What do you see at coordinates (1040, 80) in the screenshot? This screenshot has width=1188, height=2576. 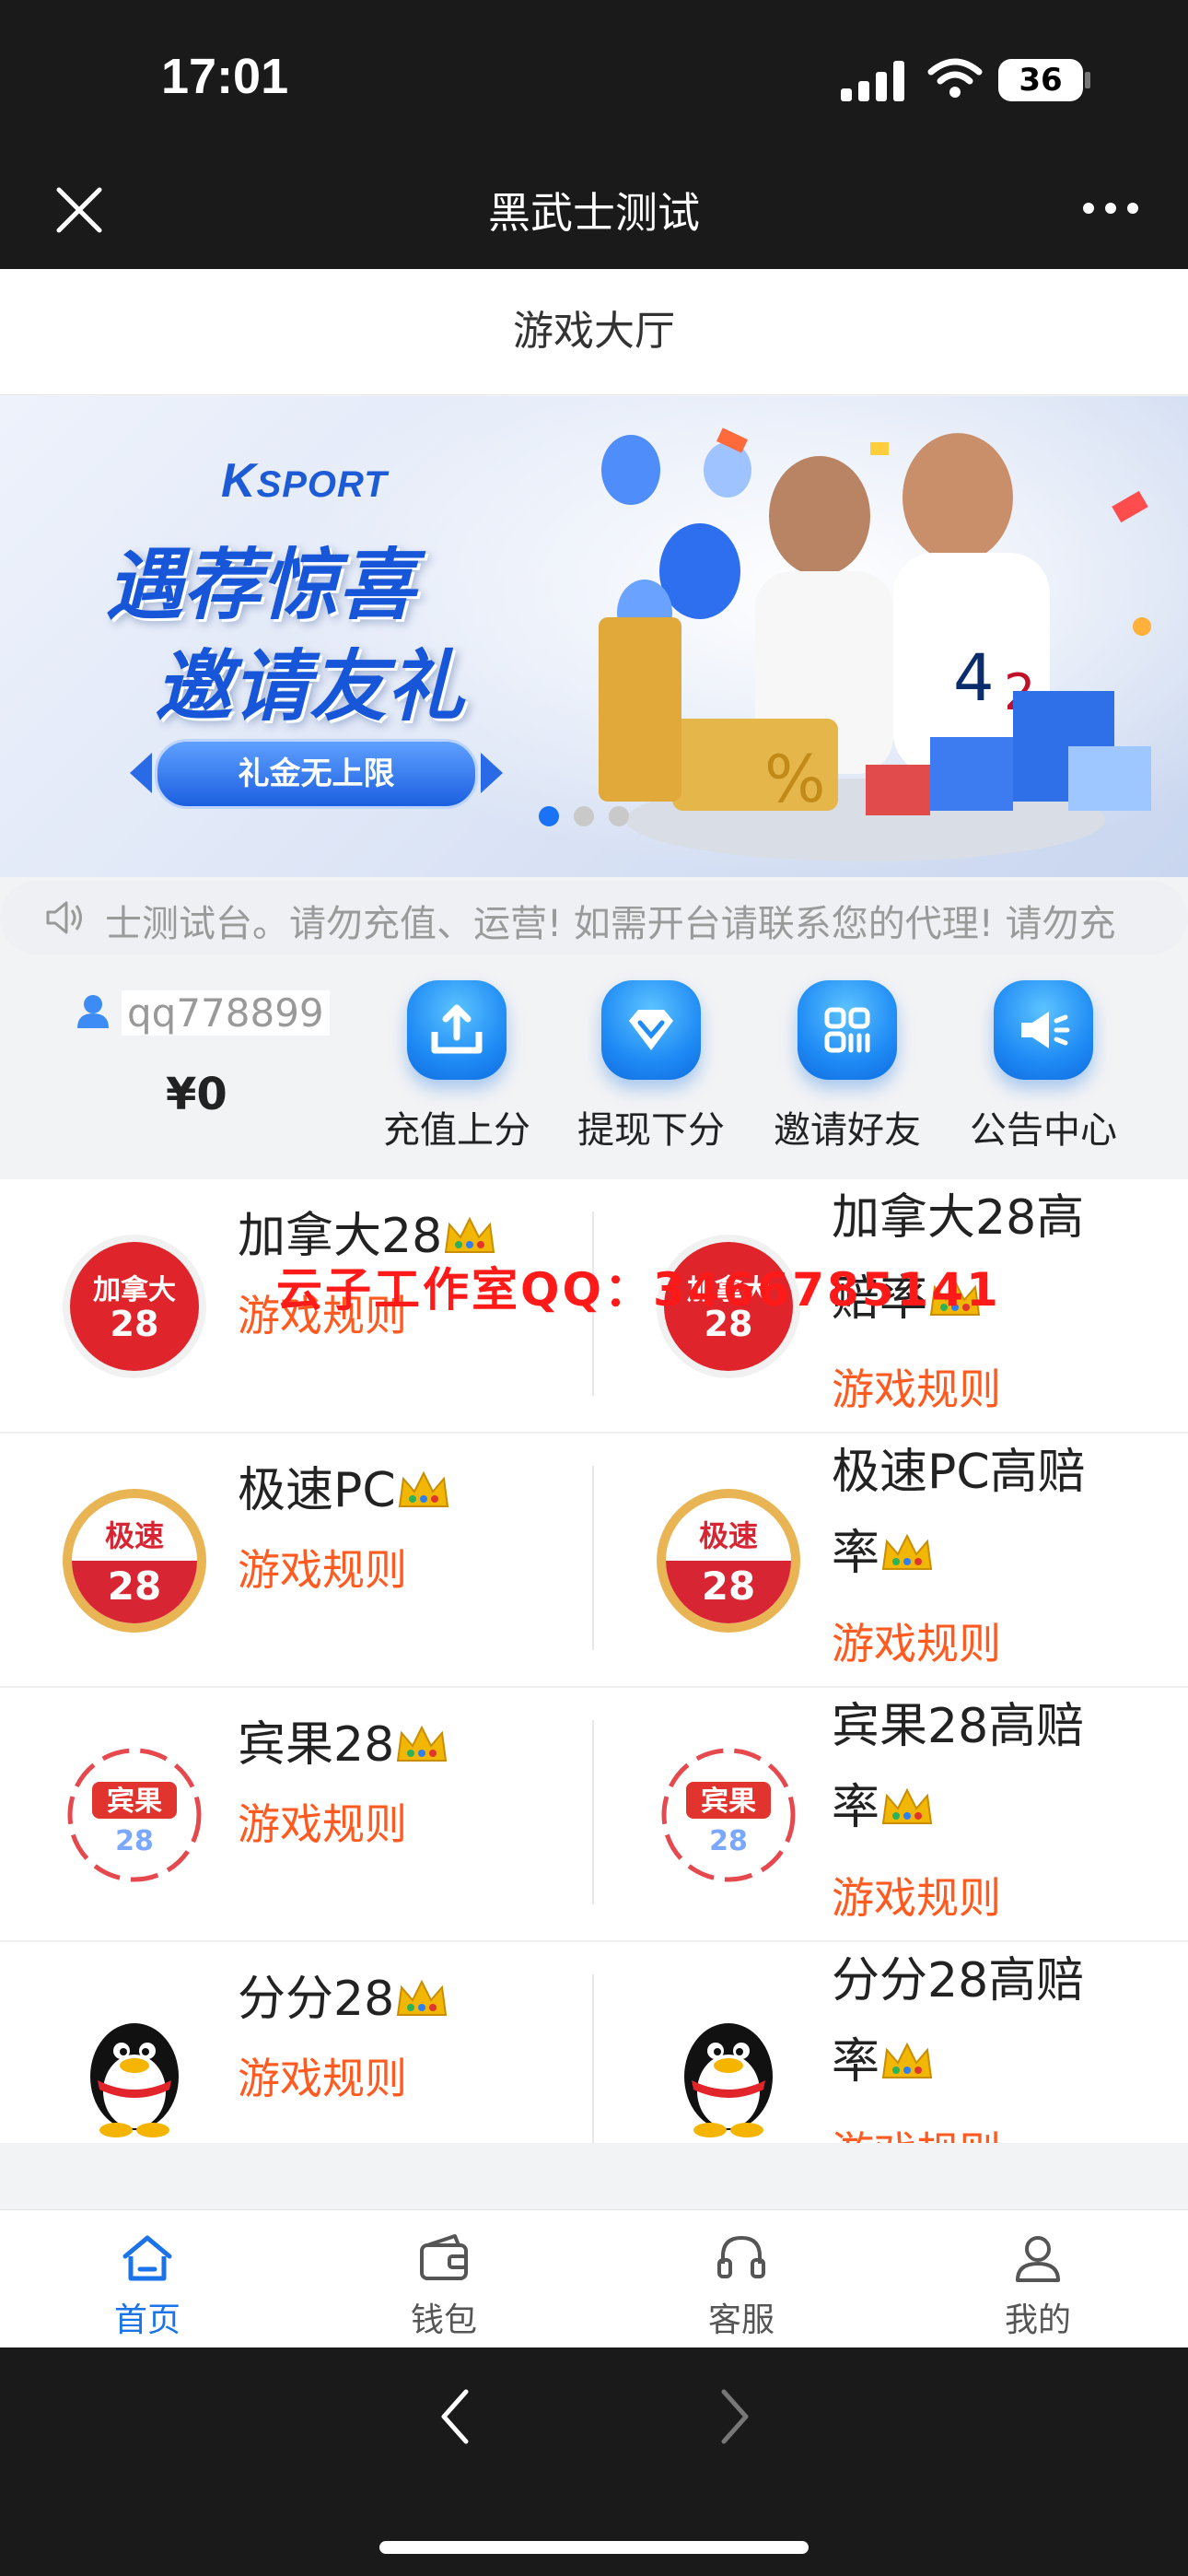 I see `battery-icon: 36` at bounding box center [1040, 80].